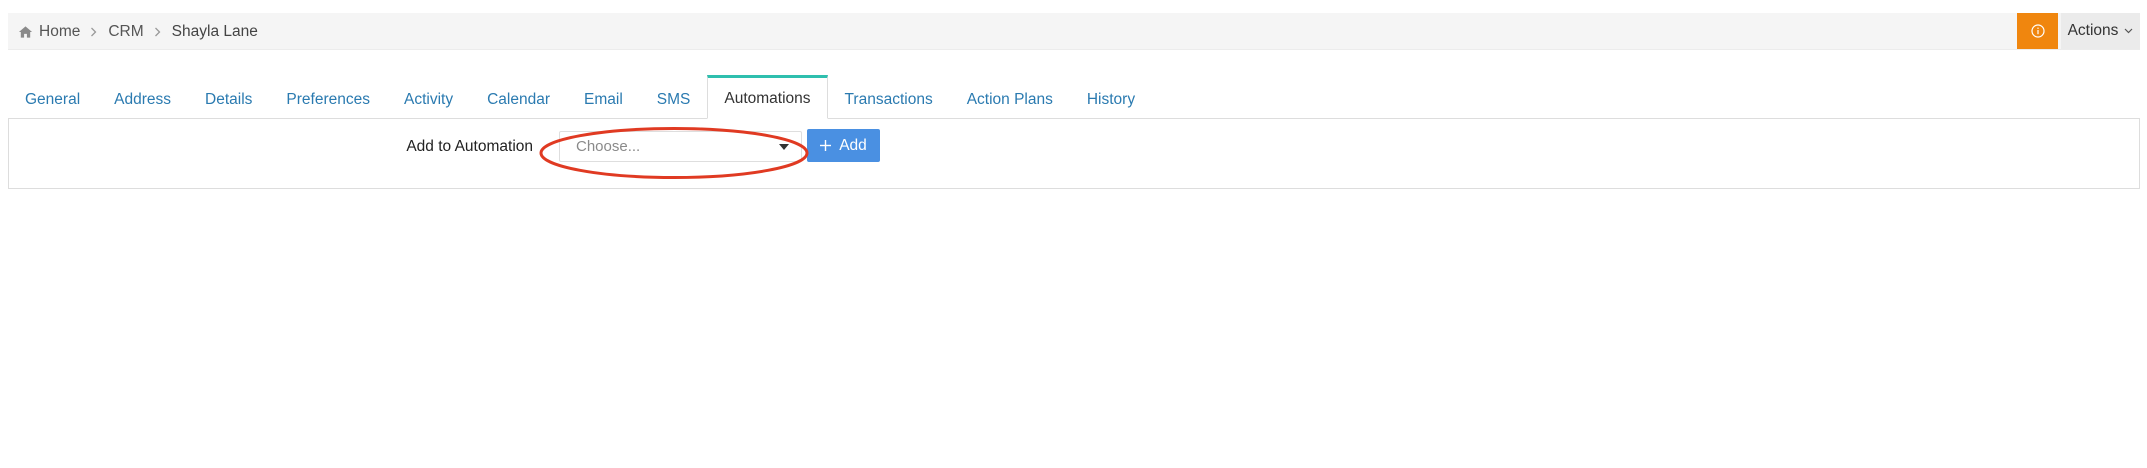 The width and height of the screenshot is (2147, 468). Describe the element at coordinates (1074, 31) in the screenshot. I see `breadcrumb-bar: Home CRM Shayla Lane Actions` at that location.